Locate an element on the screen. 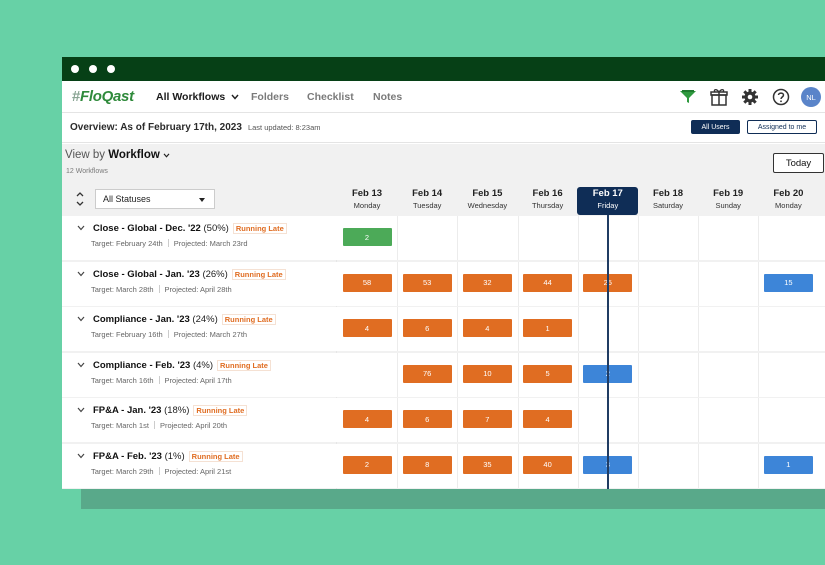 Image resolution: width=825 pixels, height=565 pixels. help-icon is located at coordinates (781, 97).